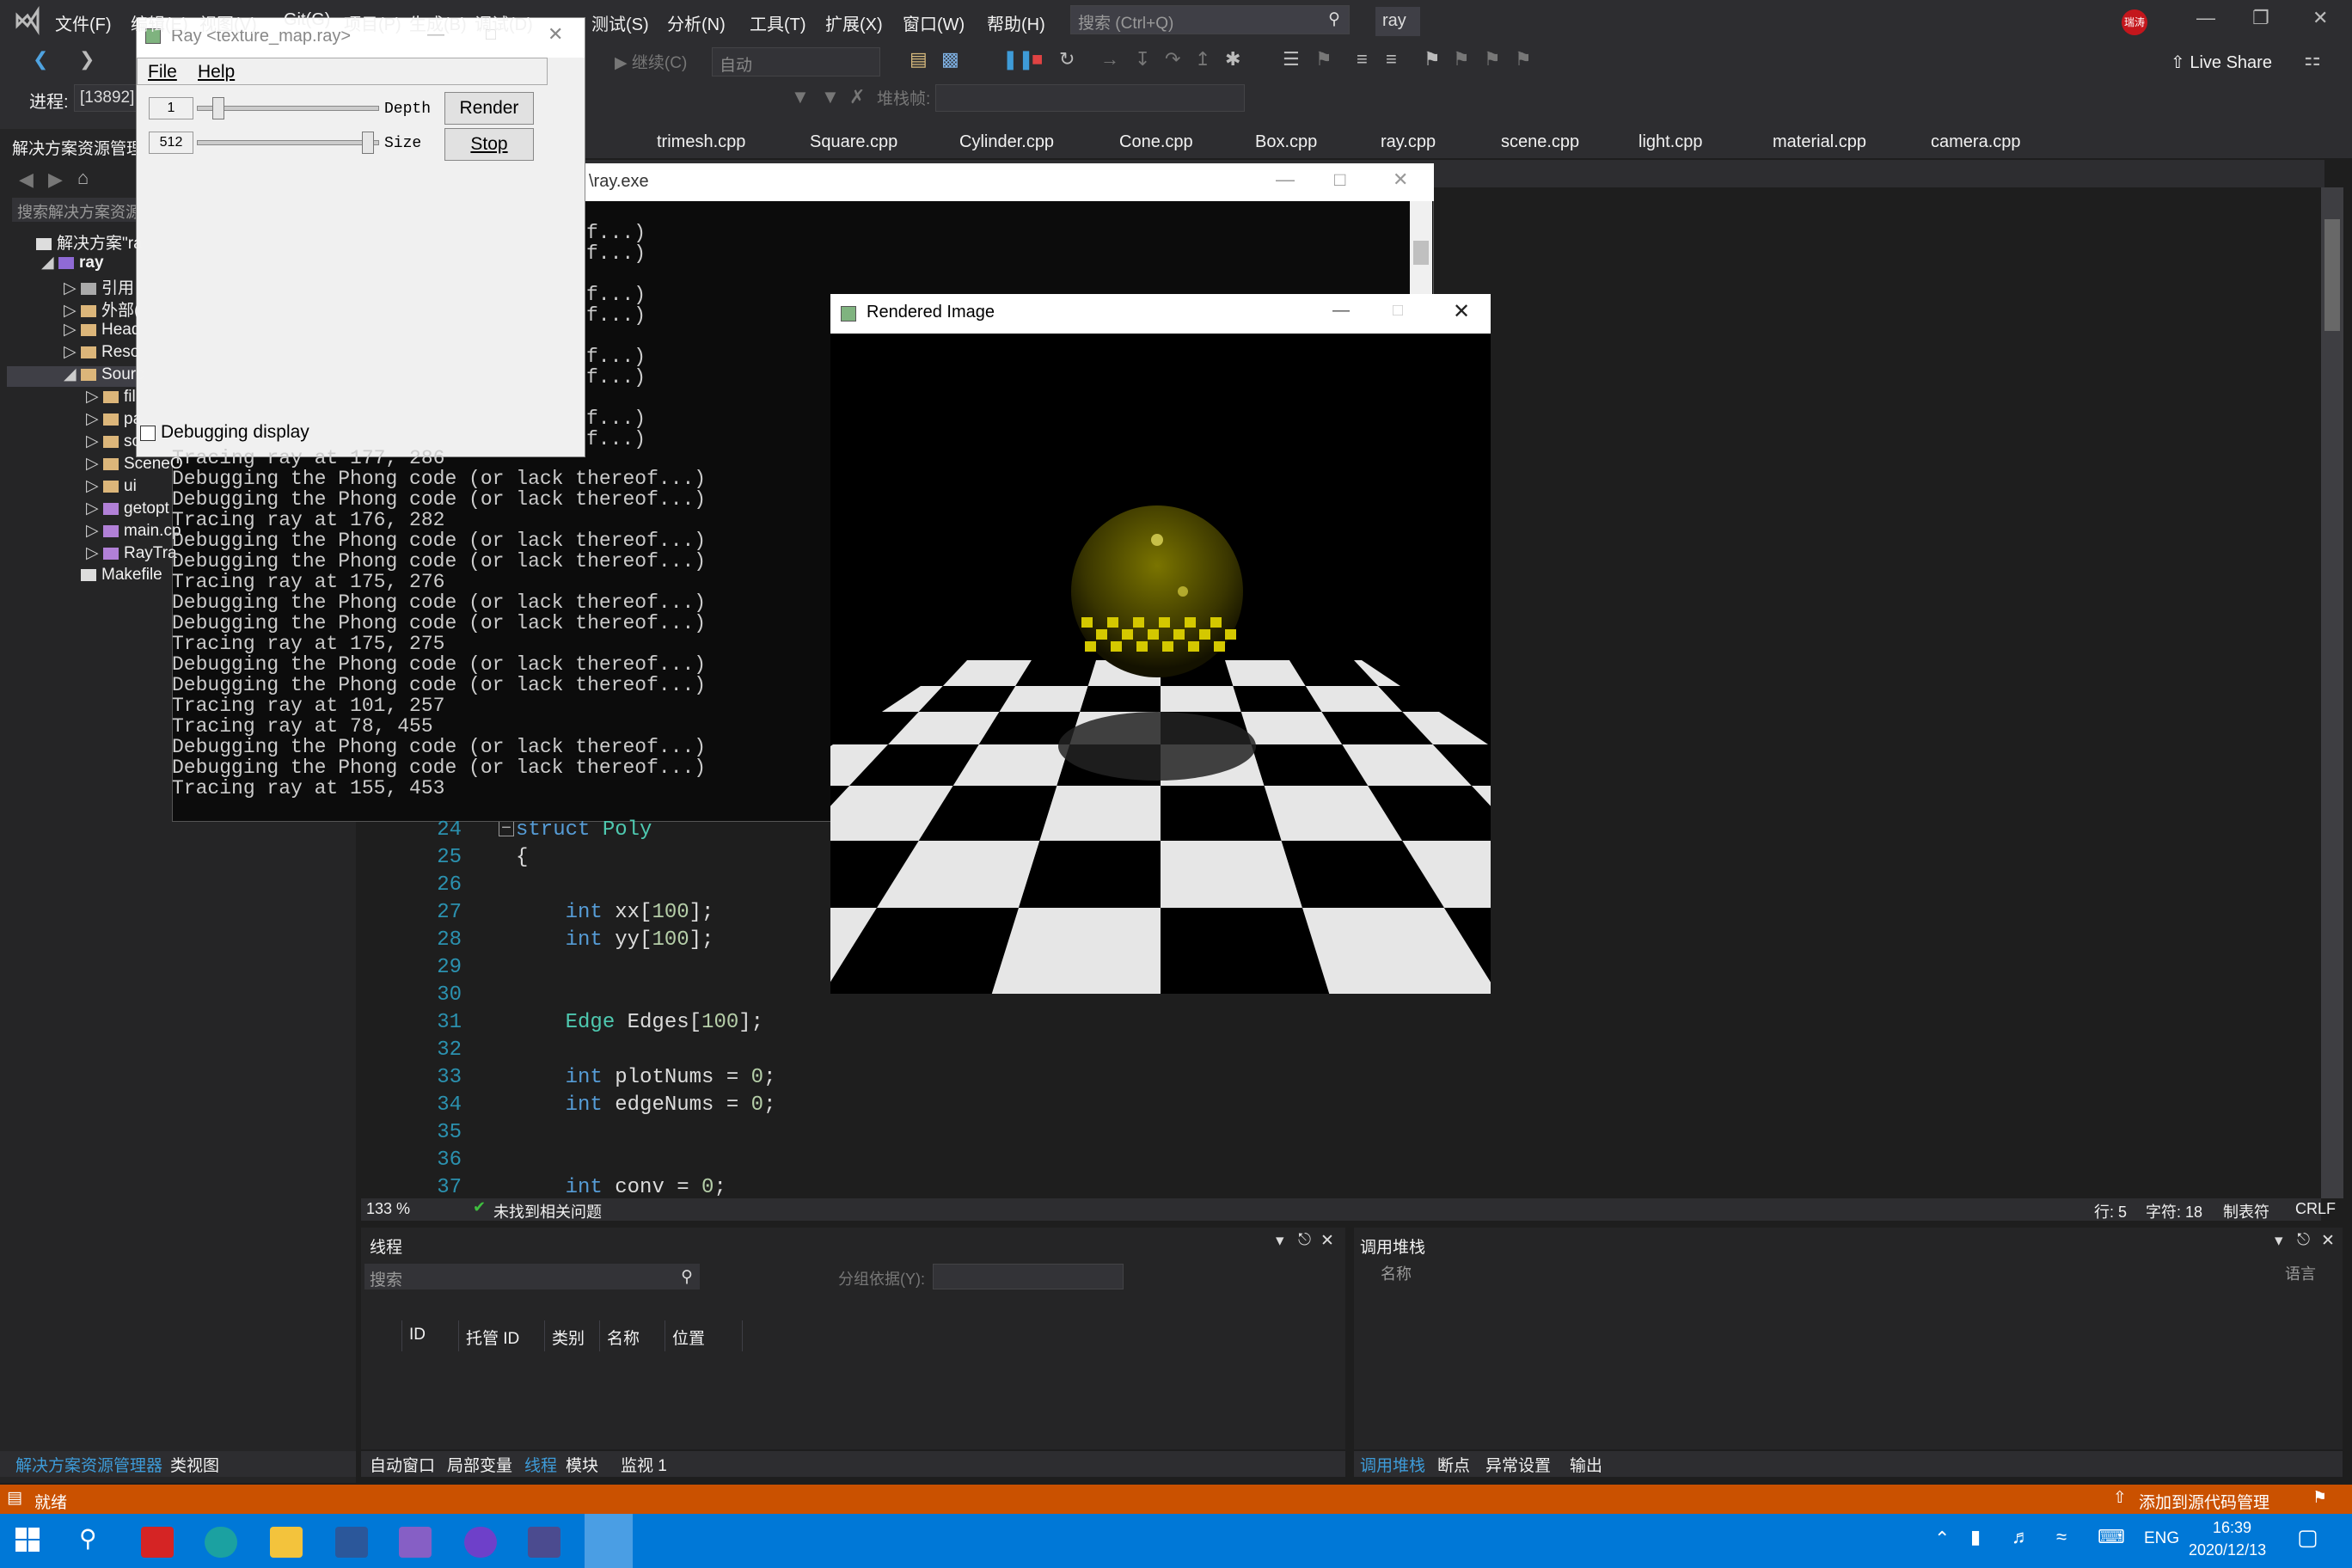 The height and width of the screenshot is (1568, 2352). What do you see at coordinates (1453, 1464) in the screenshot?
I see `tab-callstack-1: 断点` at bounding box center [1453, 1464].